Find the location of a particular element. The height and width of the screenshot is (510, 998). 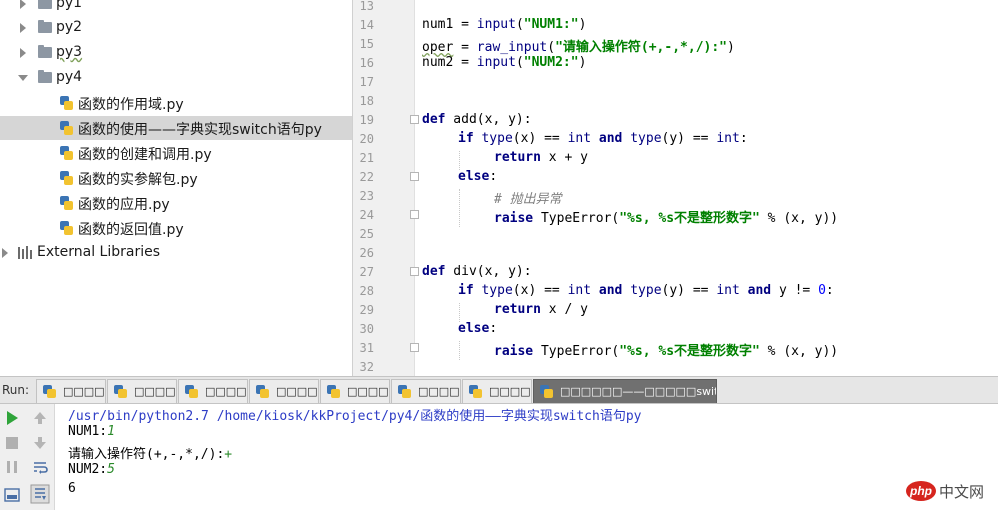

tree-file: 函数的创建和调用.py is located at coordinates (176, 153).